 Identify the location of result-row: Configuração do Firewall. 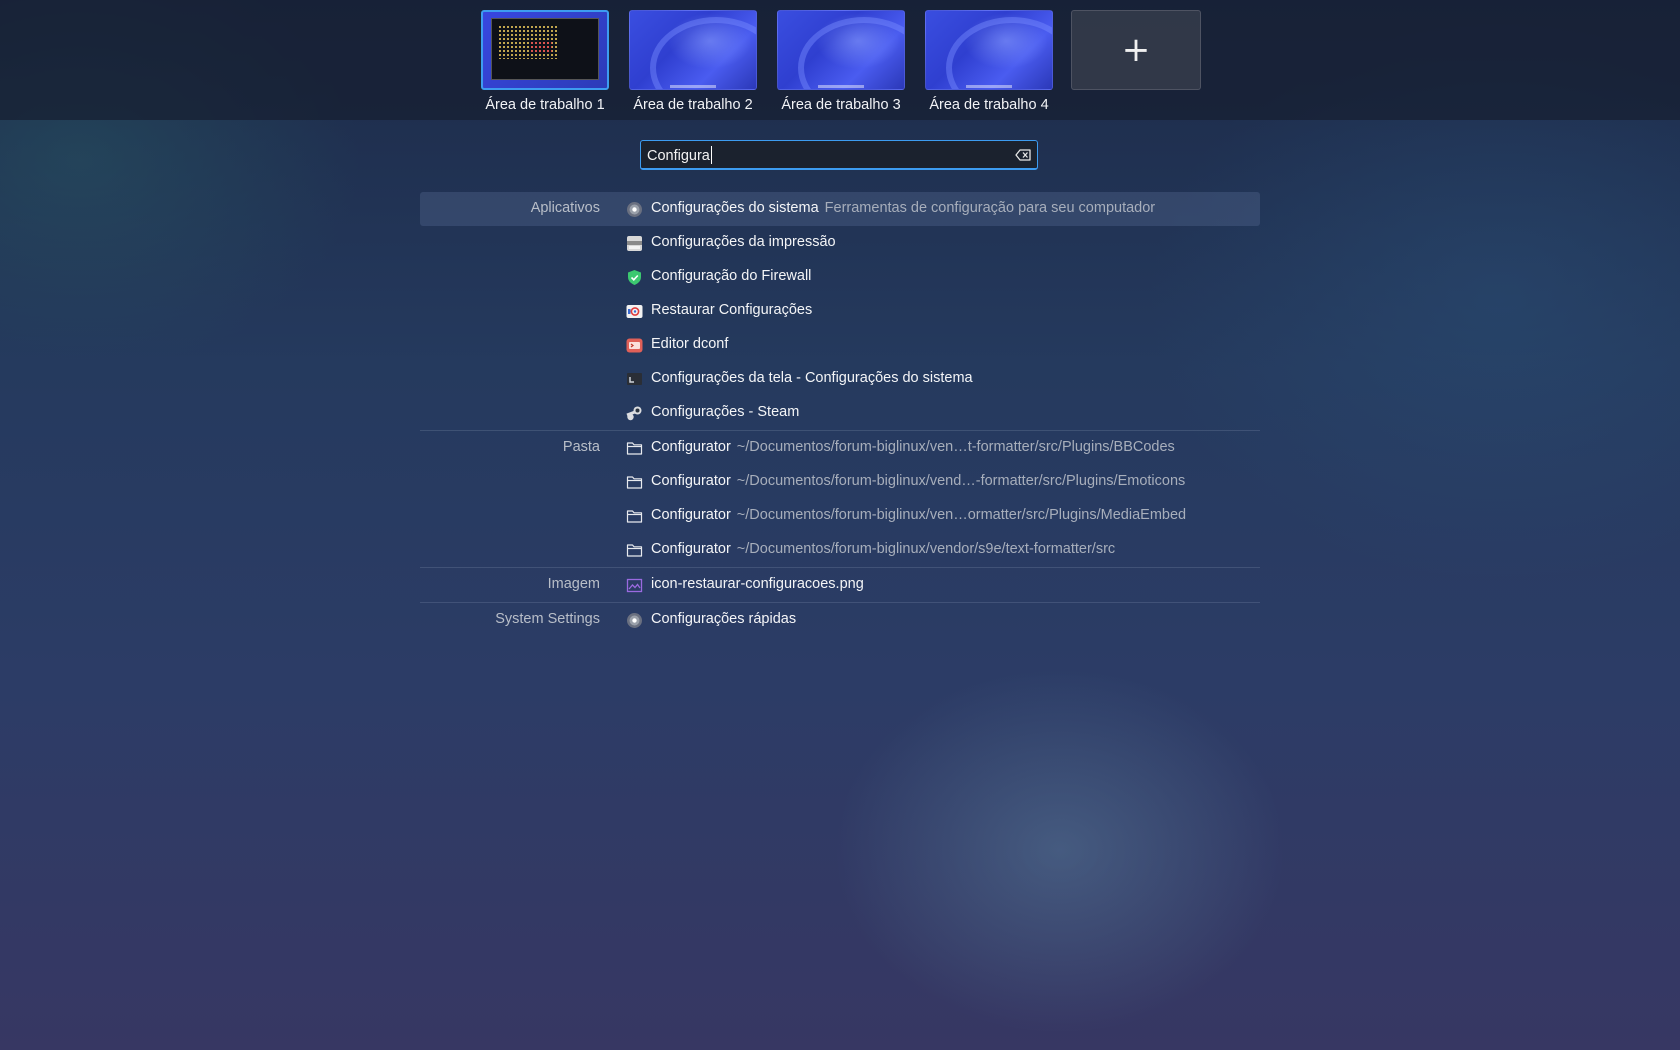
(840, 277).